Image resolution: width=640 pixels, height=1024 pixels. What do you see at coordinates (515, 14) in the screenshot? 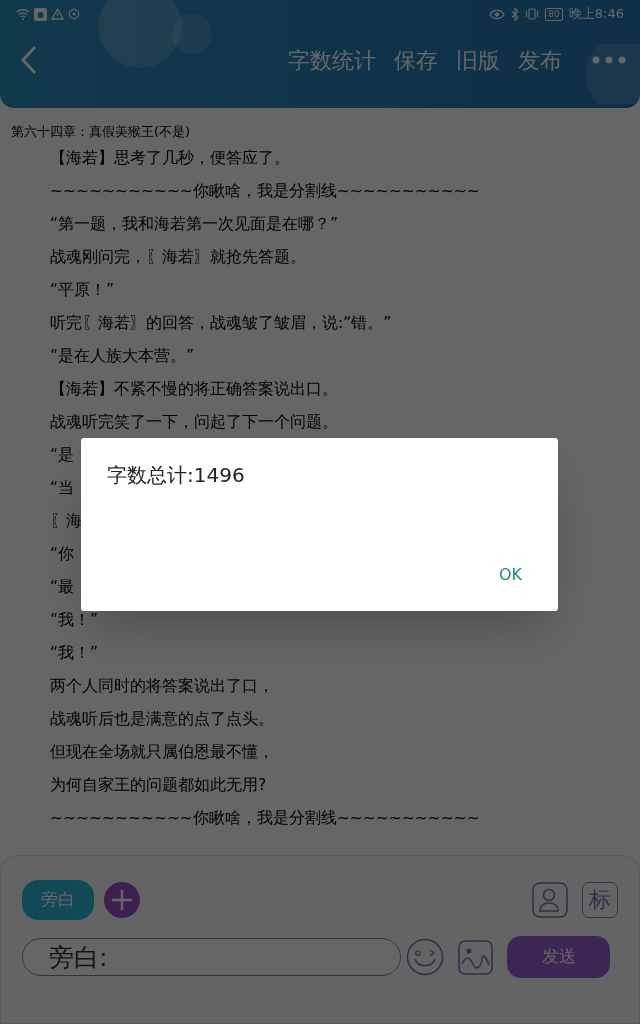
I see `bluetooth-icon` at bounding box center [515, 14].